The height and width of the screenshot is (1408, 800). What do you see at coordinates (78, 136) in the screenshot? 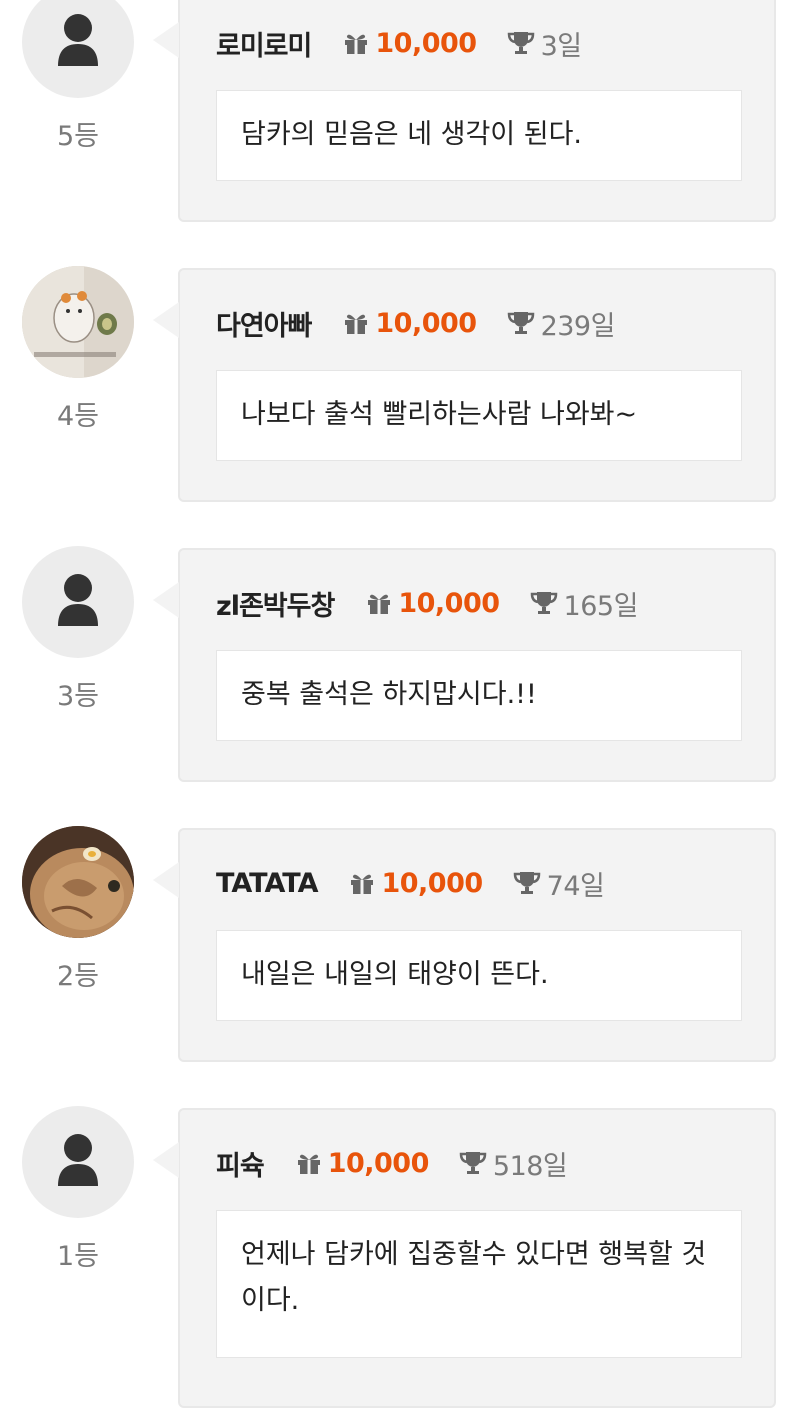
I see `rank-label: 5등` at bounding box center [78, 136].